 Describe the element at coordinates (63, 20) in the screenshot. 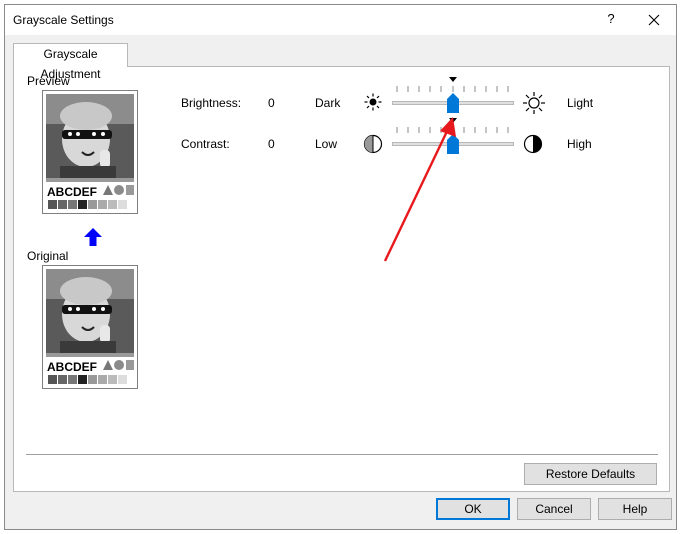

I see `window-title: Grayscale Settings` at that location.